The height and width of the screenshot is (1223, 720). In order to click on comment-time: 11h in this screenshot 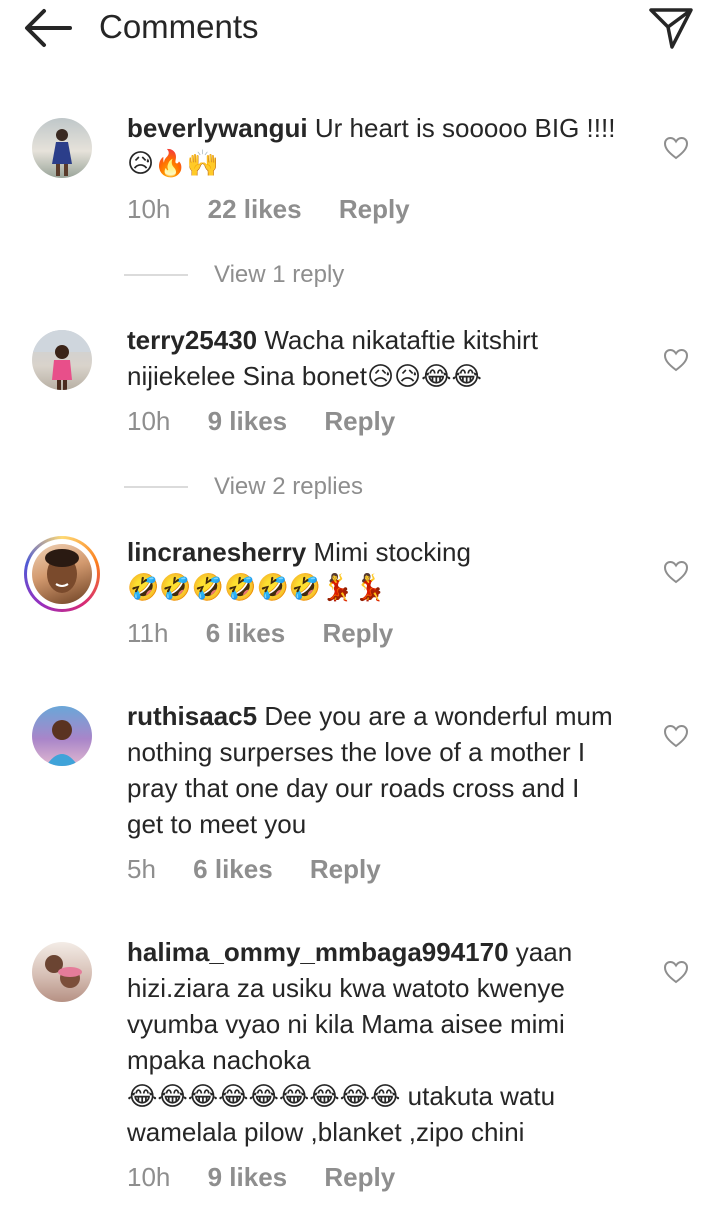, I will do `click(148, 633)`.